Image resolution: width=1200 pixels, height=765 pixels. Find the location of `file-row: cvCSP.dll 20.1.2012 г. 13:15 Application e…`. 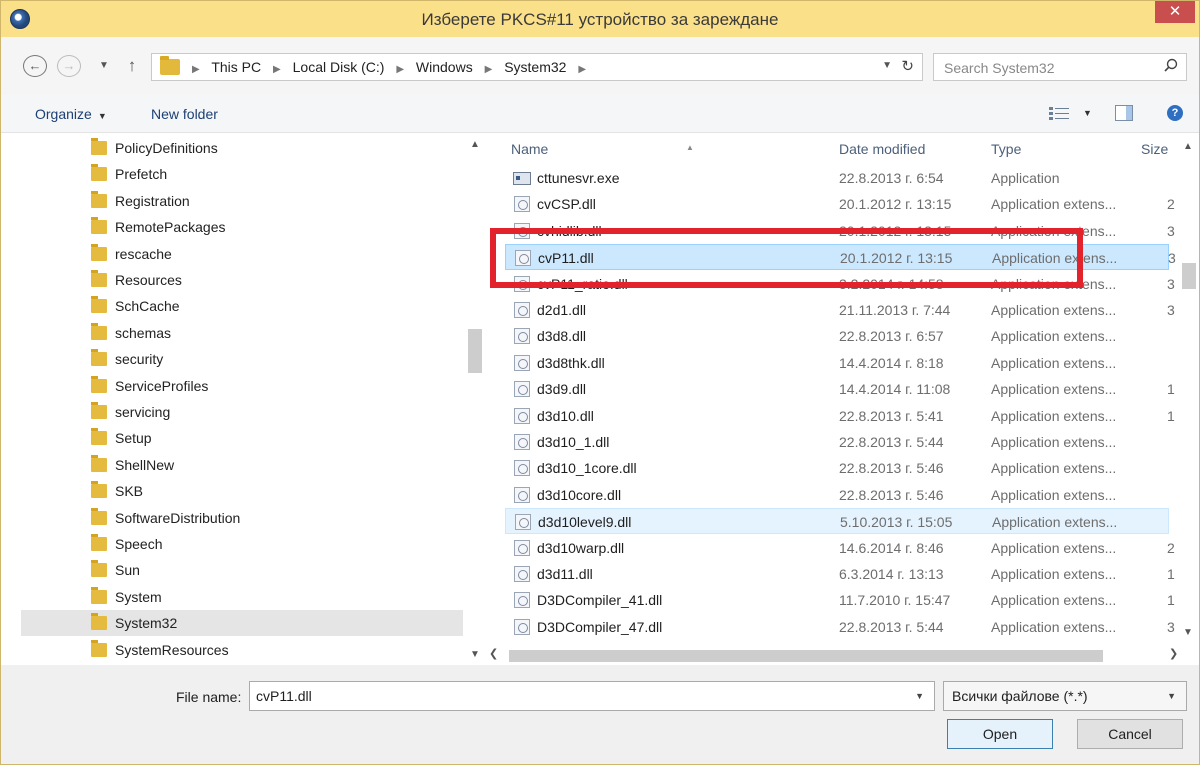

file-row: cvCSP.dll 20.1.2012 г. 13:15 Application e… is located at coordinates (840, 204).